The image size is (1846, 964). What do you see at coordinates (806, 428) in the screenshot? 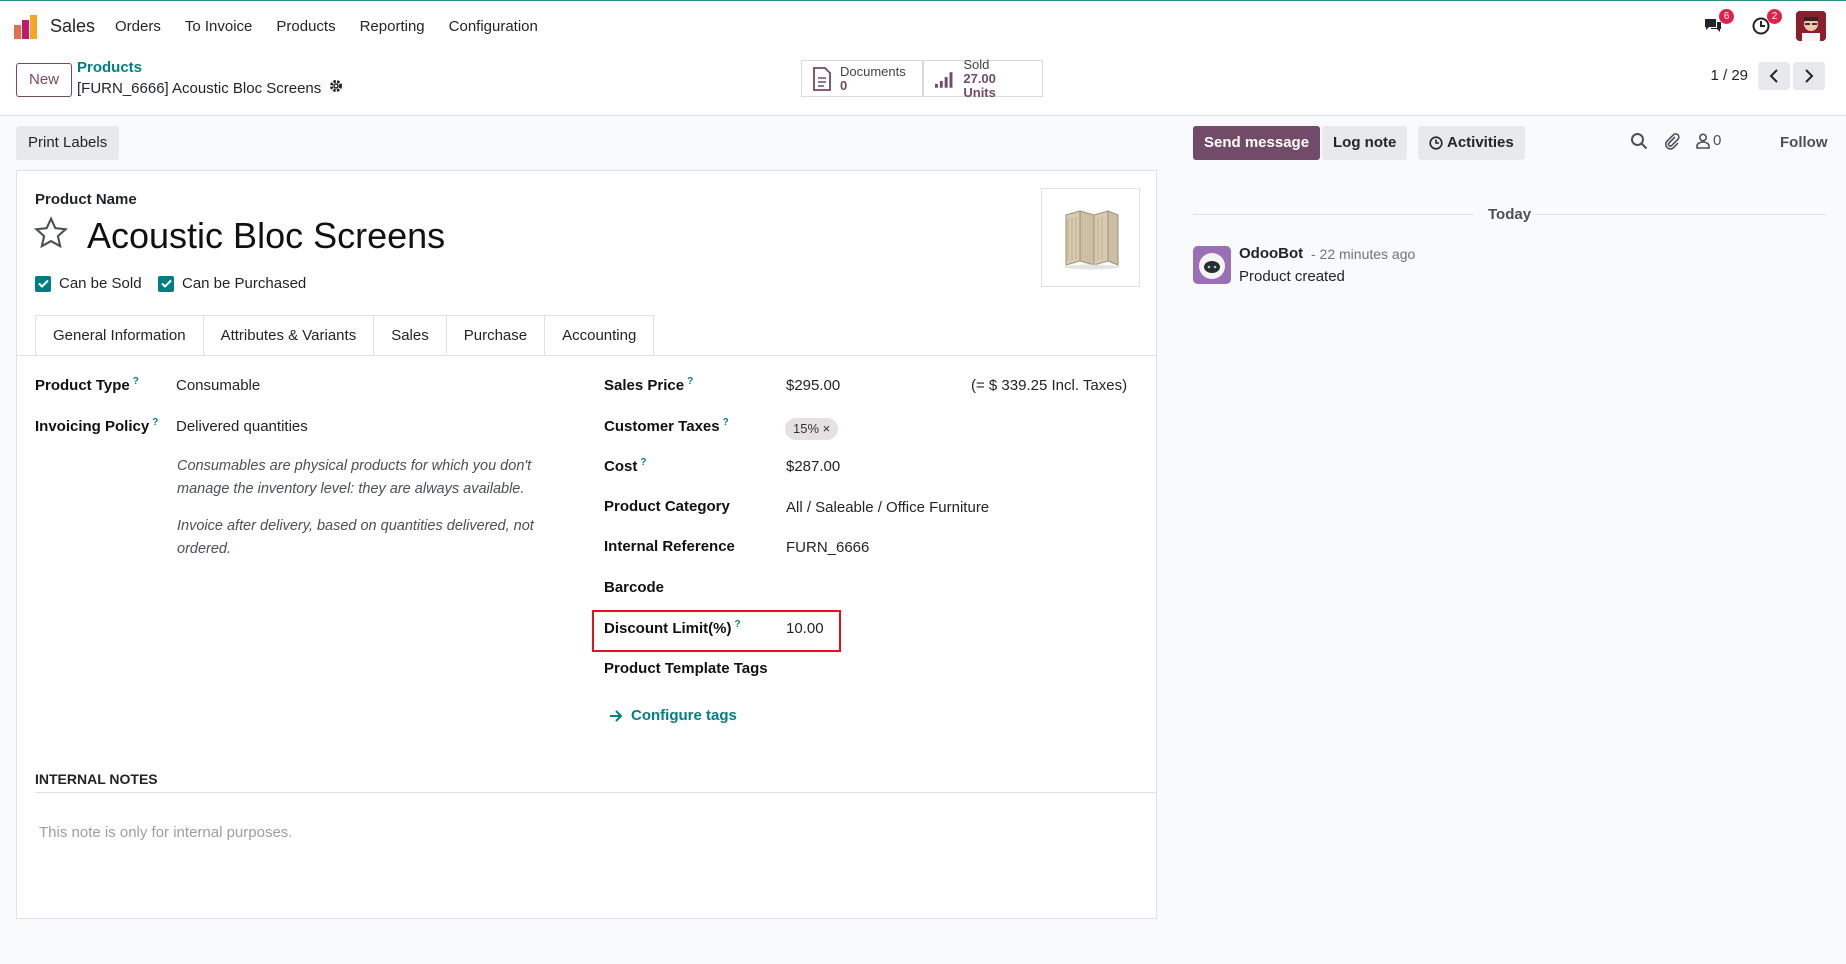
I see `tax-tag-label: 15%` at bounding box center [806, 428].